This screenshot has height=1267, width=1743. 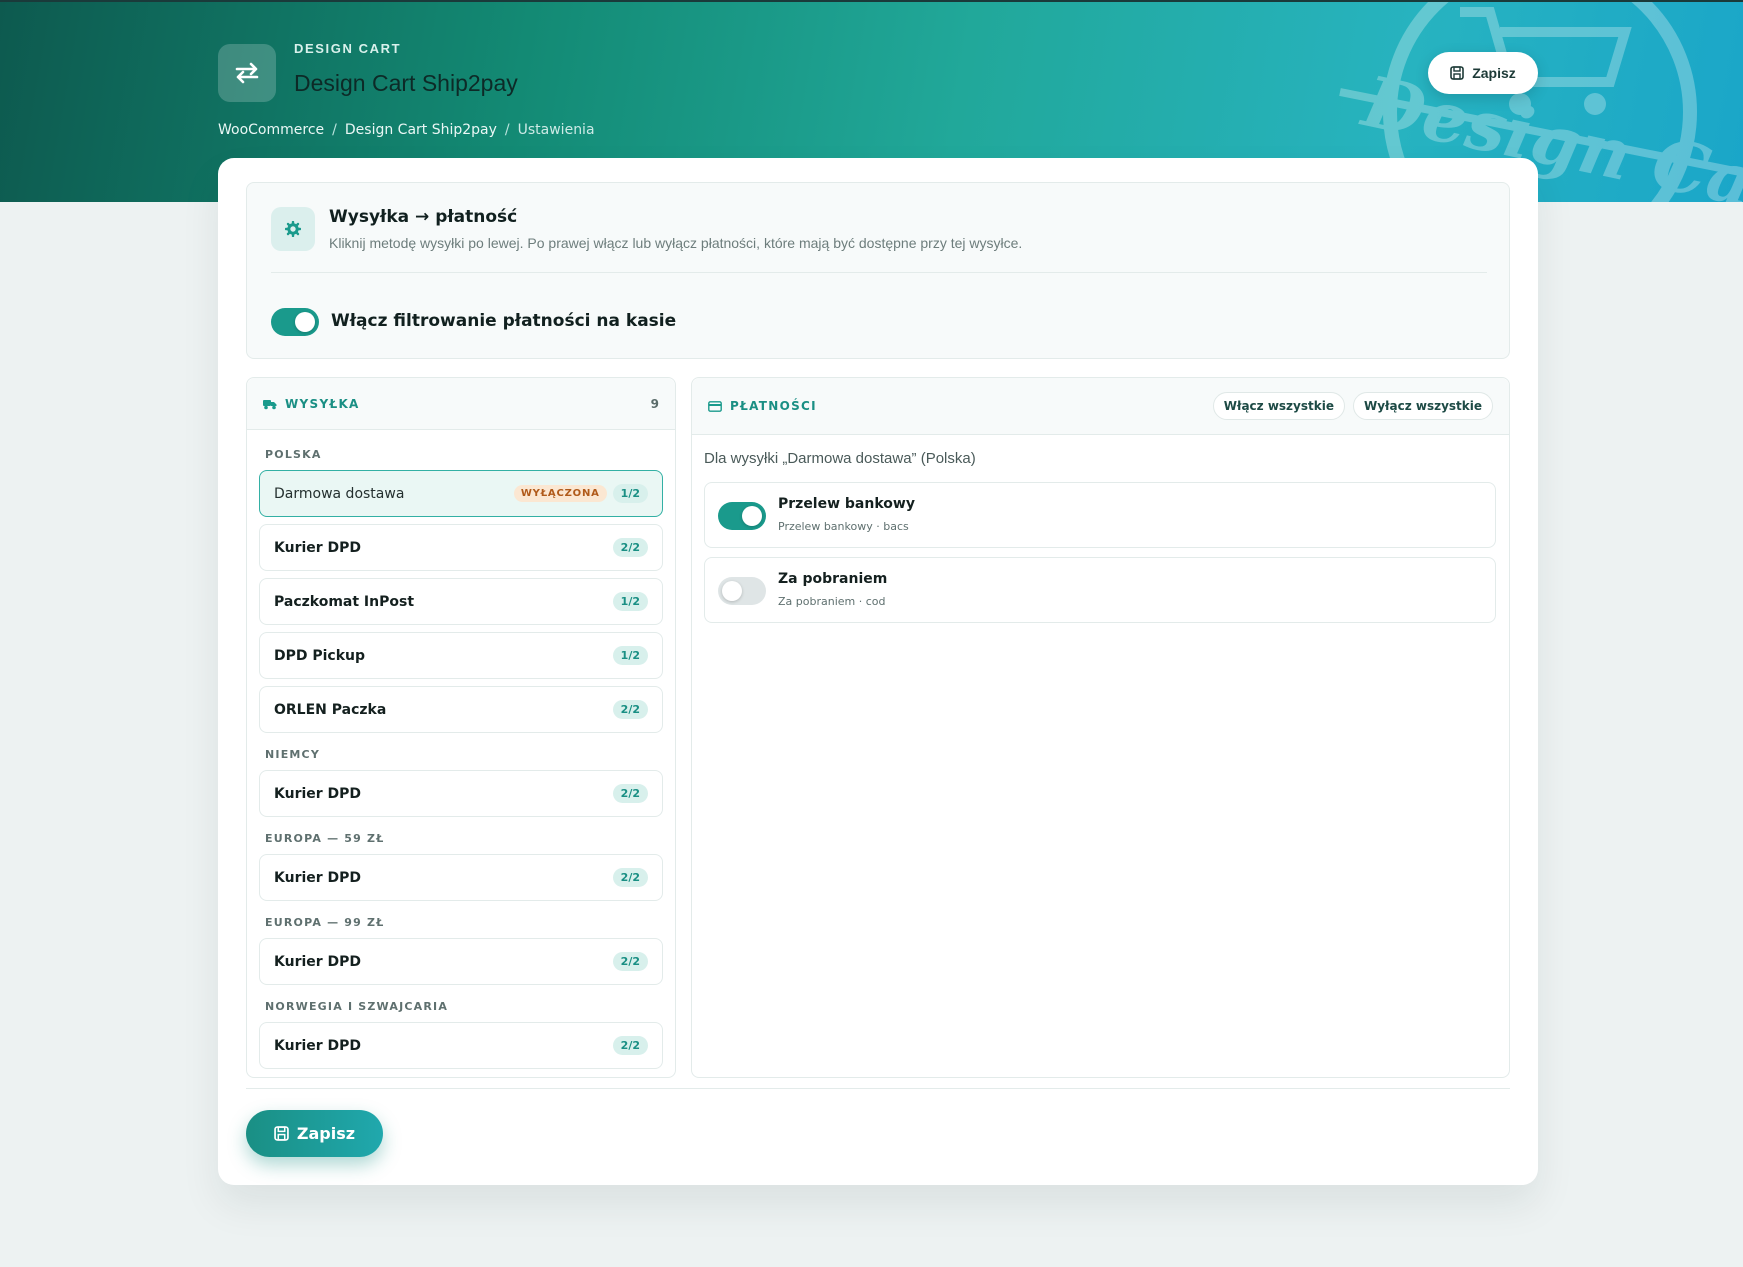 What do you see at coordinates (406, 83) in the screenshot?
I see `page-title: Design Cart Ship2pay` at bounding box center [406, 83].